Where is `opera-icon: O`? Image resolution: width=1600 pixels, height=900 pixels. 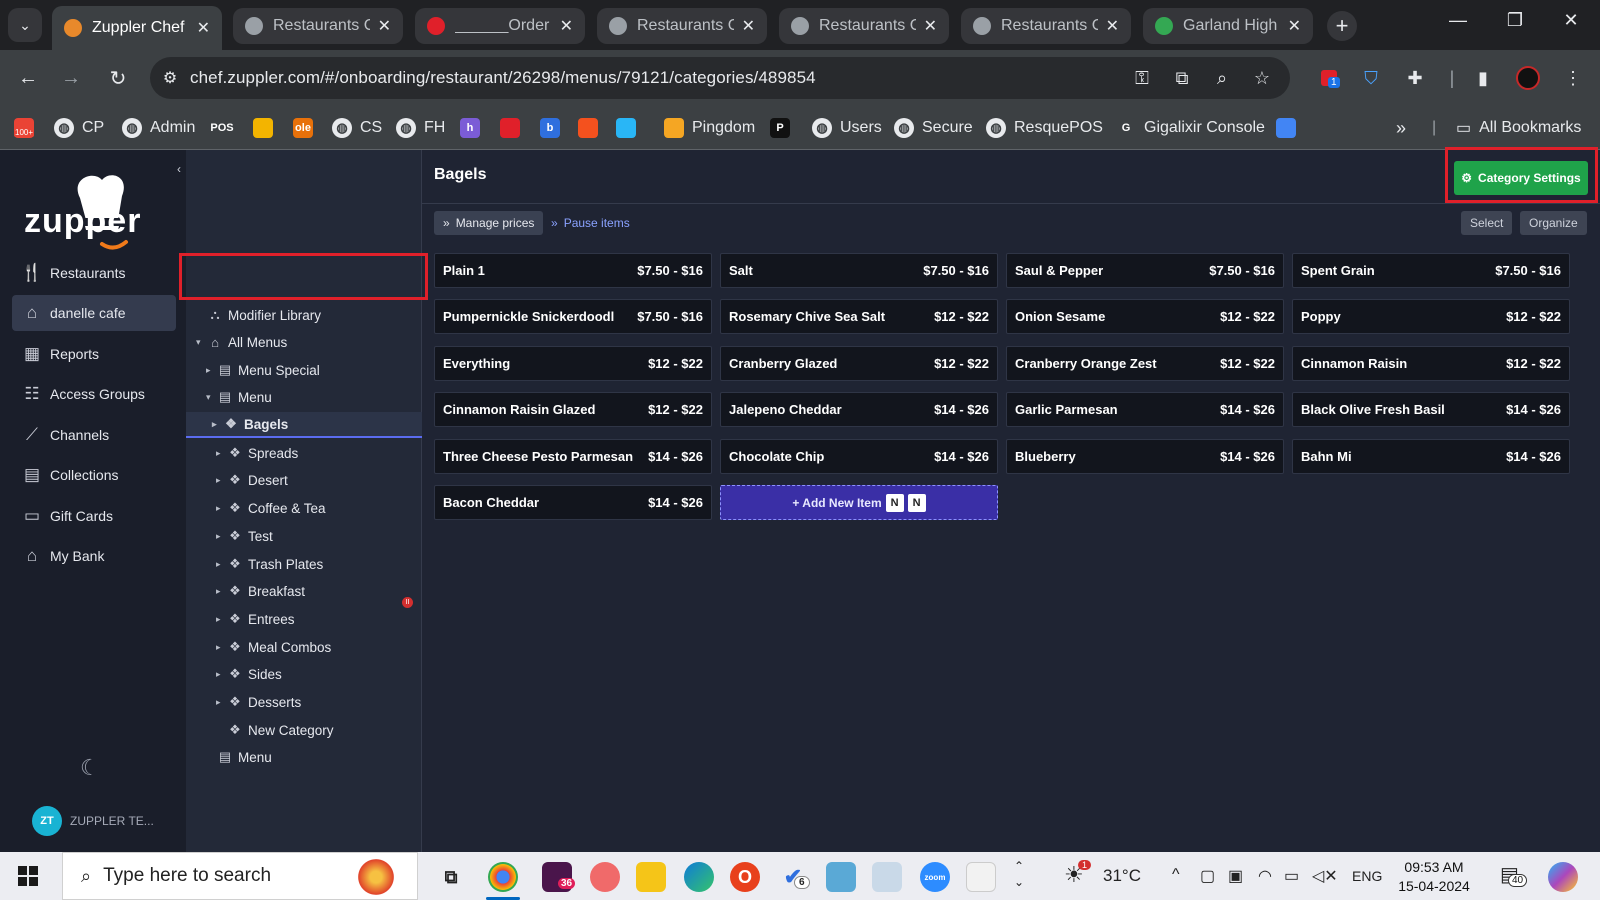 opera-icon: O is located at coordinates (745, 877).